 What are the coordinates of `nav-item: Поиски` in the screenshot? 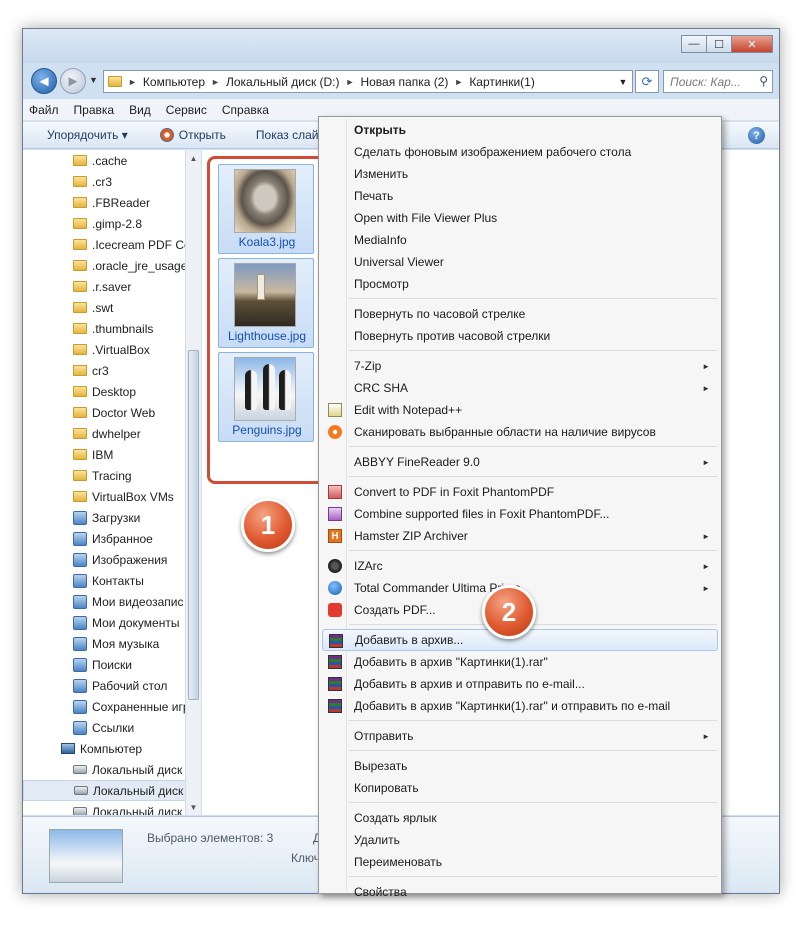 It's located at (104, 664).